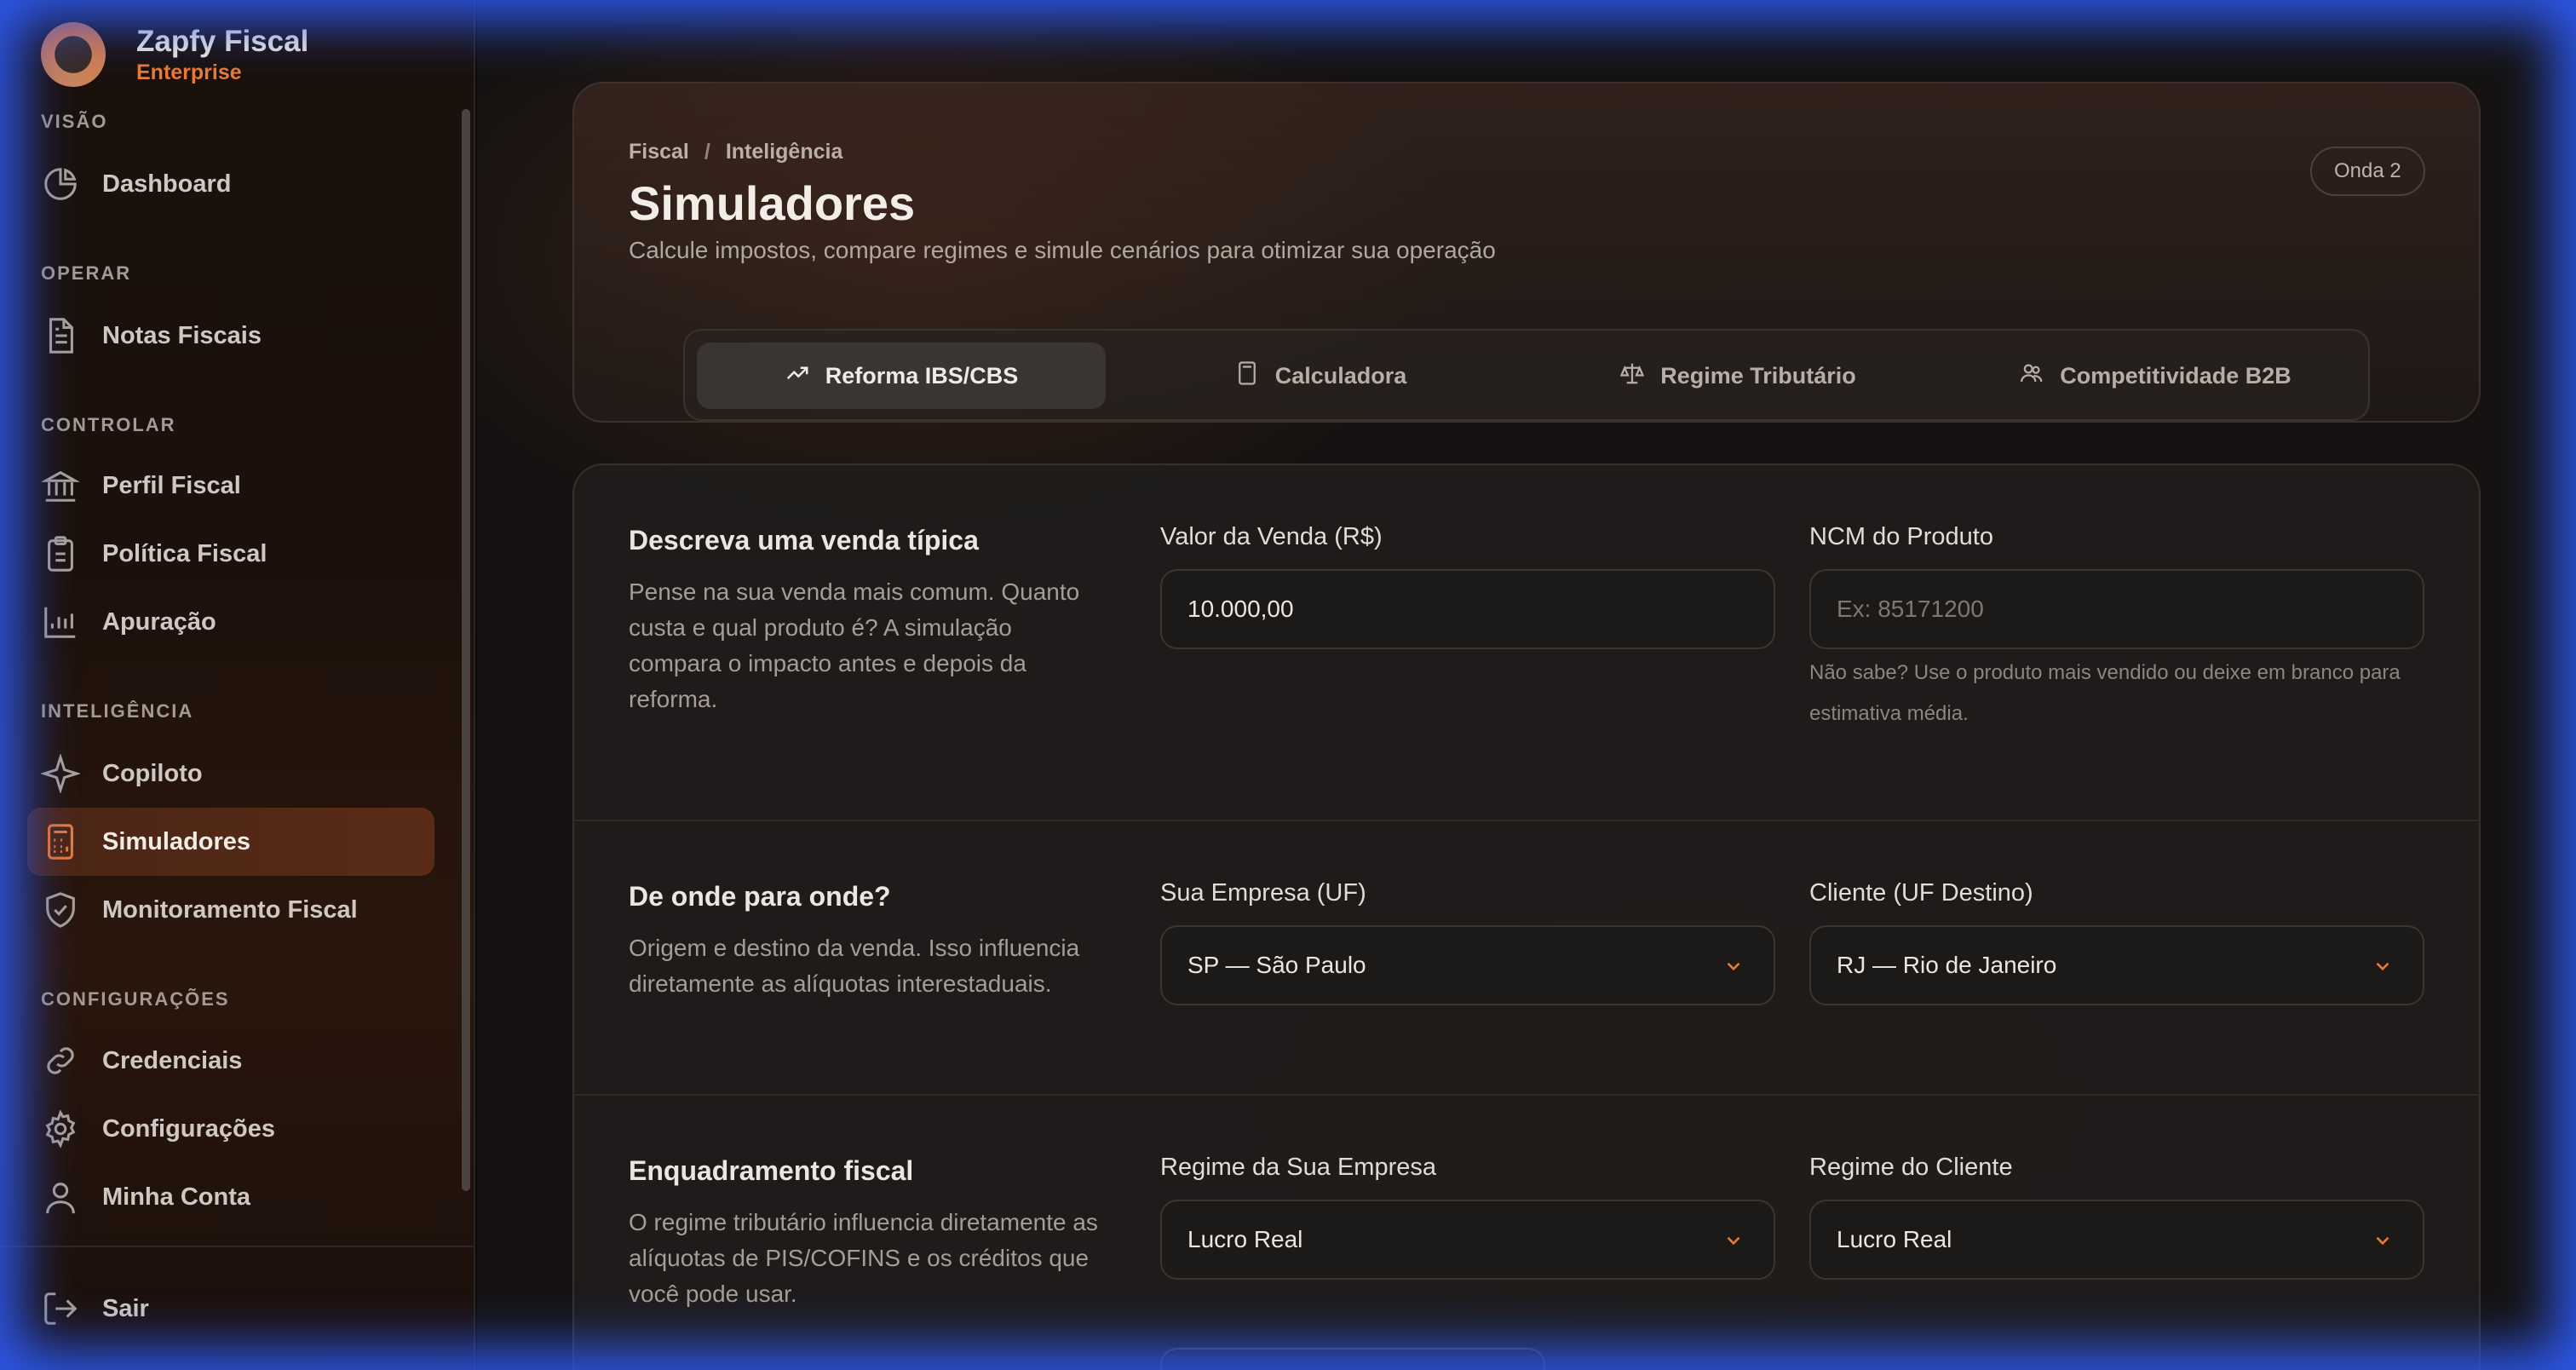 The height and width of the screenshot is (1370, 2576). What do you see at coordinates (1910, 609) in the screenshot?
I see `ncm-placeholder: Ex: 85171200` at bounding box center [1910, 609].